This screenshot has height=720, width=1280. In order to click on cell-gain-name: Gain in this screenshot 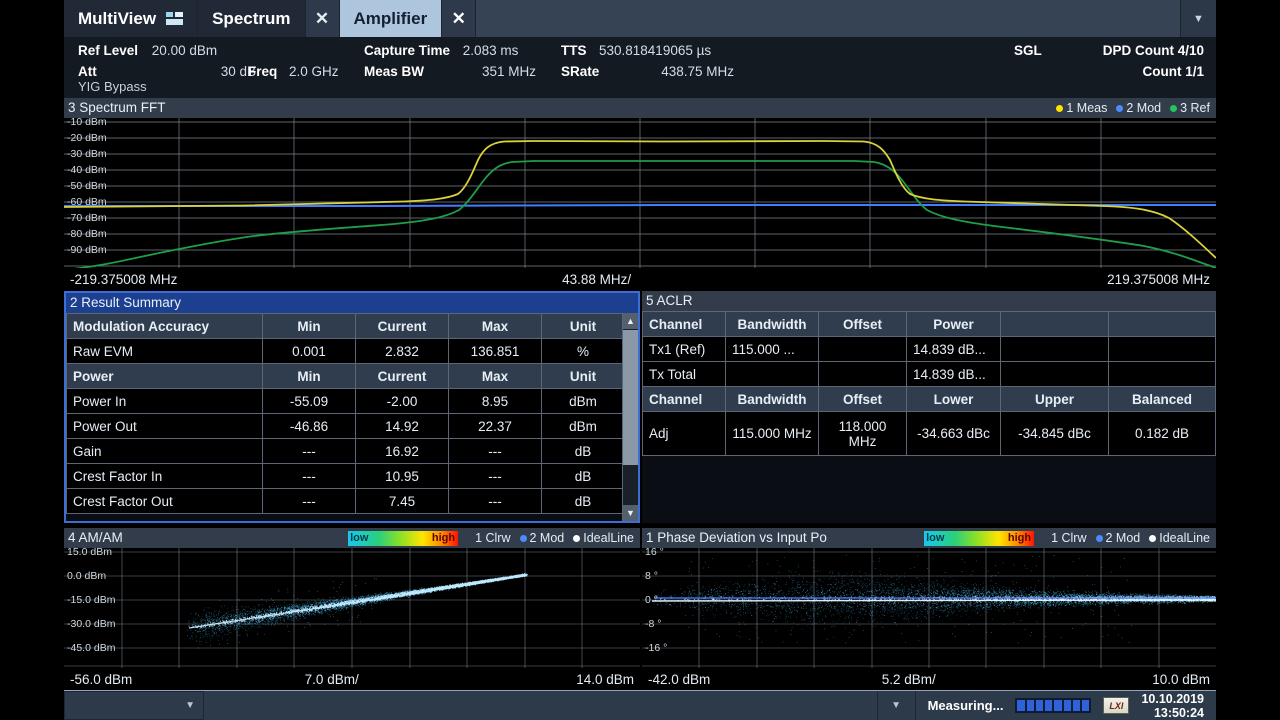, I will do `click(164, 451)`.